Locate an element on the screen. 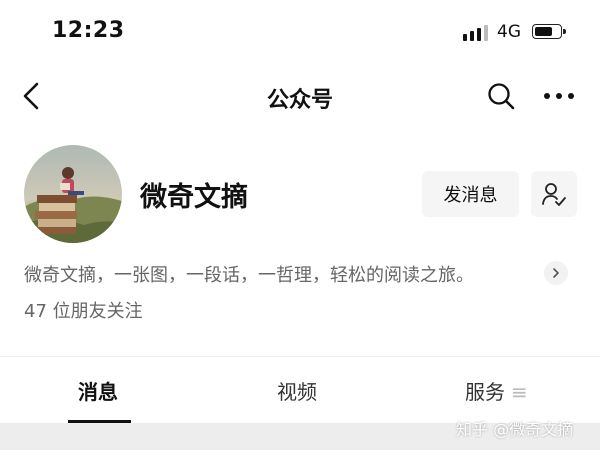 This screenshot has height=450, width=600. battery-icon is located at coordinates (549, 31).